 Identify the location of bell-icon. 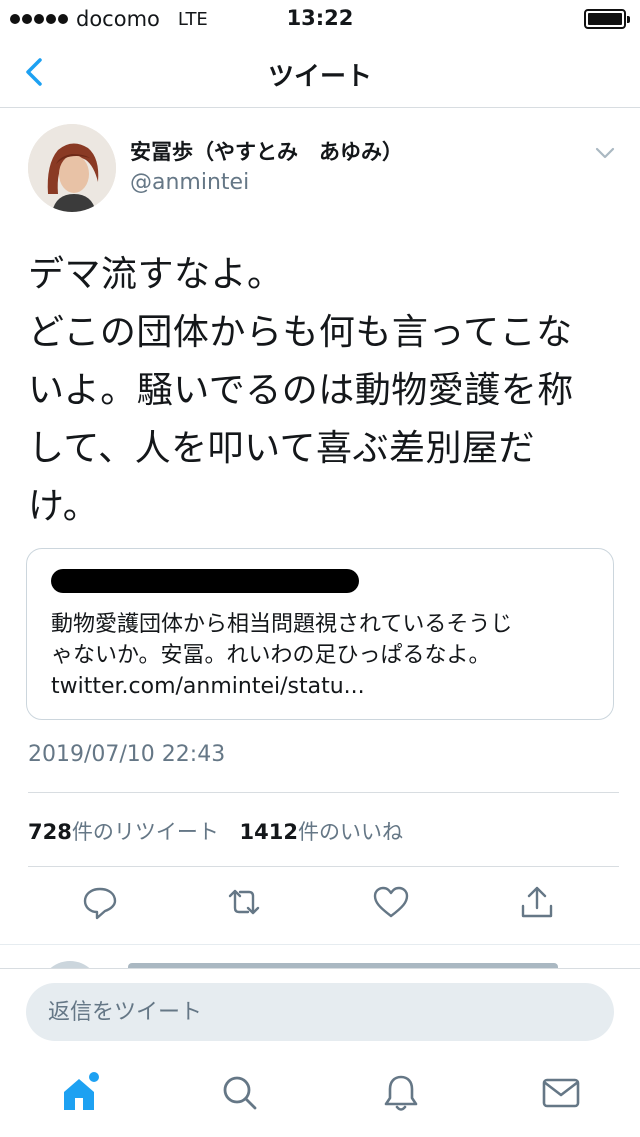
(401, 1093).